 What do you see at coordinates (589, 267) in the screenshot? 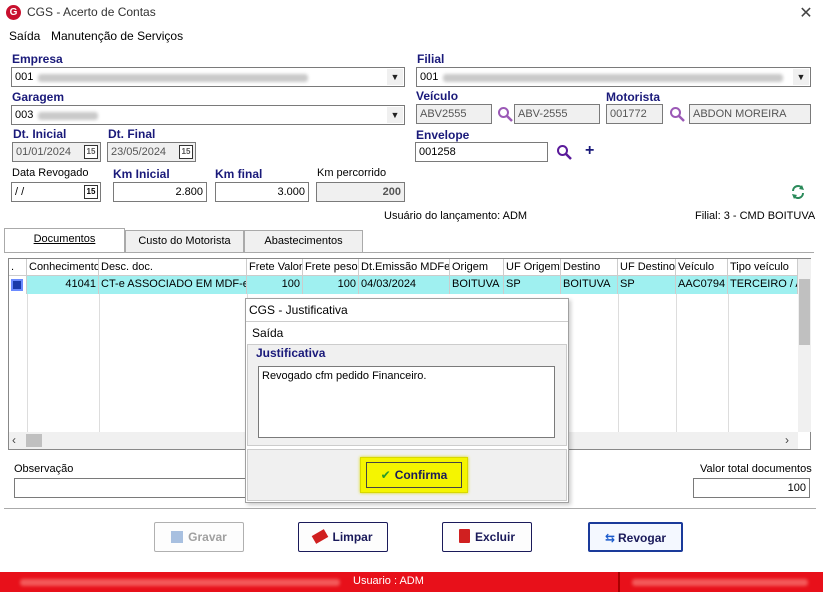
I see `grid-header: Destino` at bounding box center [589, 267].